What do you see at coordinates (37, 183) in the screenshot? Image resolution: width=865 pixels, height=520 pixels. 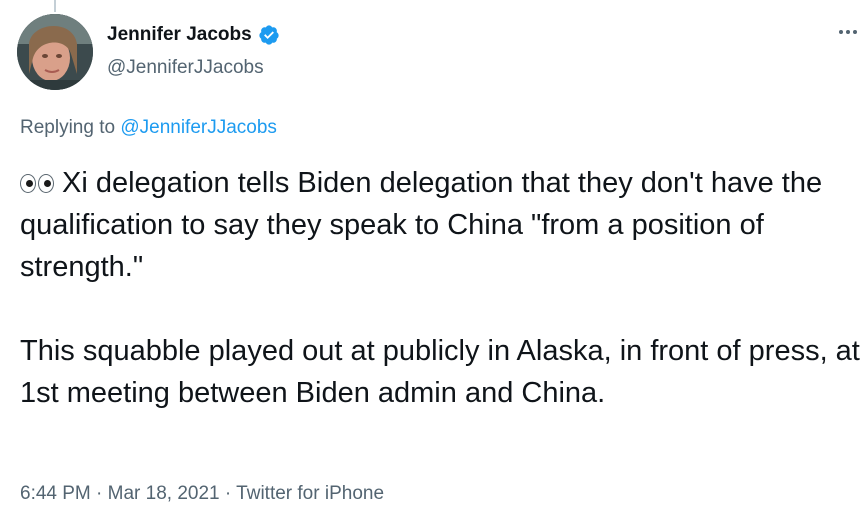 I see `eyes-emoji-icon` at bounding box center [37, 183].